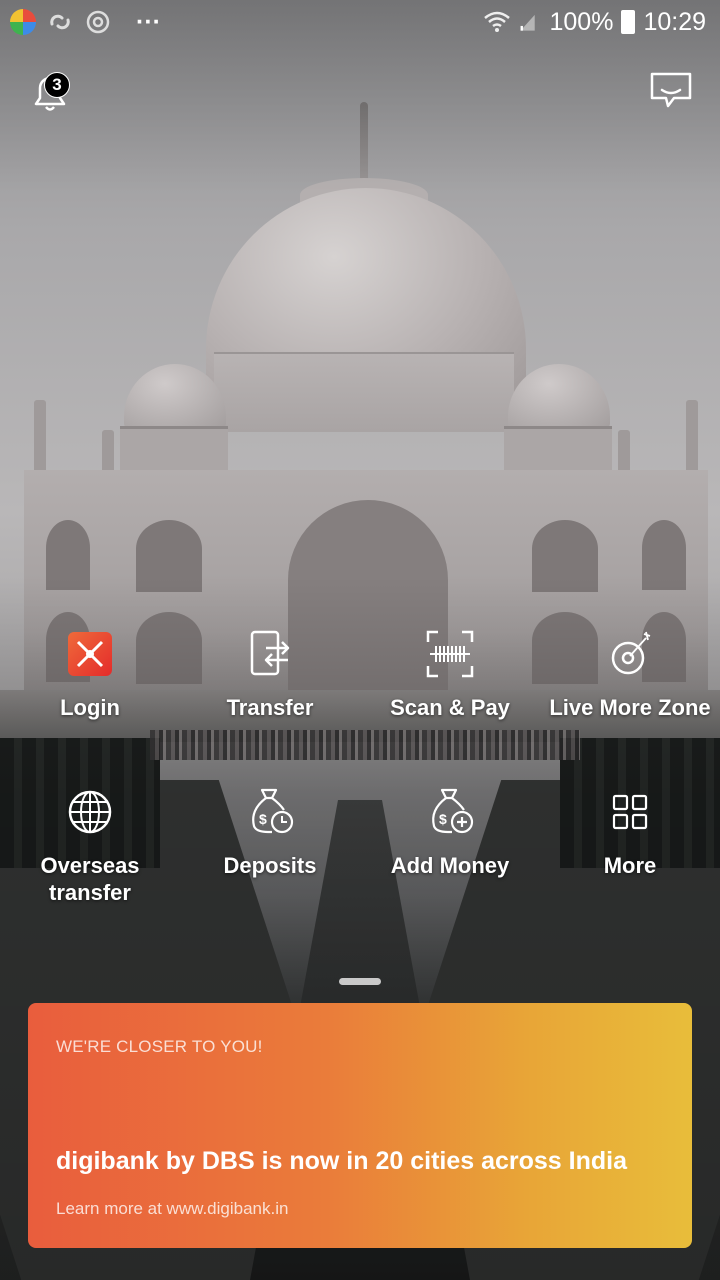 This screenshot has width=720, height=1280. Describe the element at coordinates (528, 22) in the screenshot. I see `signal-icon` at that location.